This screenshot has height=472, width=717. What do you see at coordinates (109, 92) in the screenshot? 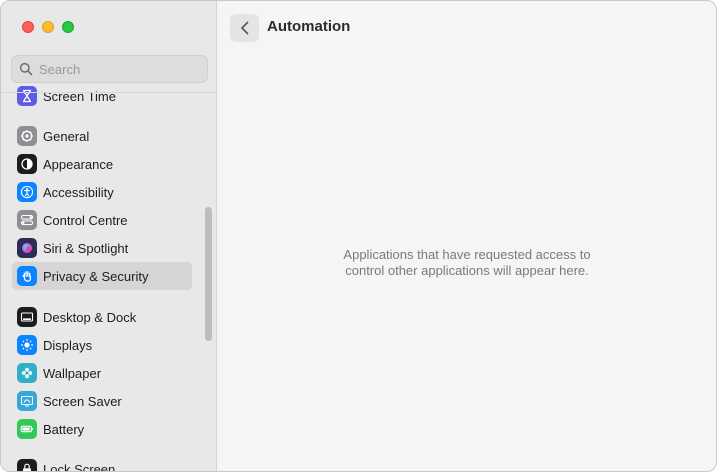
I see `sidebar-divider` at bounding box center [109, 92].